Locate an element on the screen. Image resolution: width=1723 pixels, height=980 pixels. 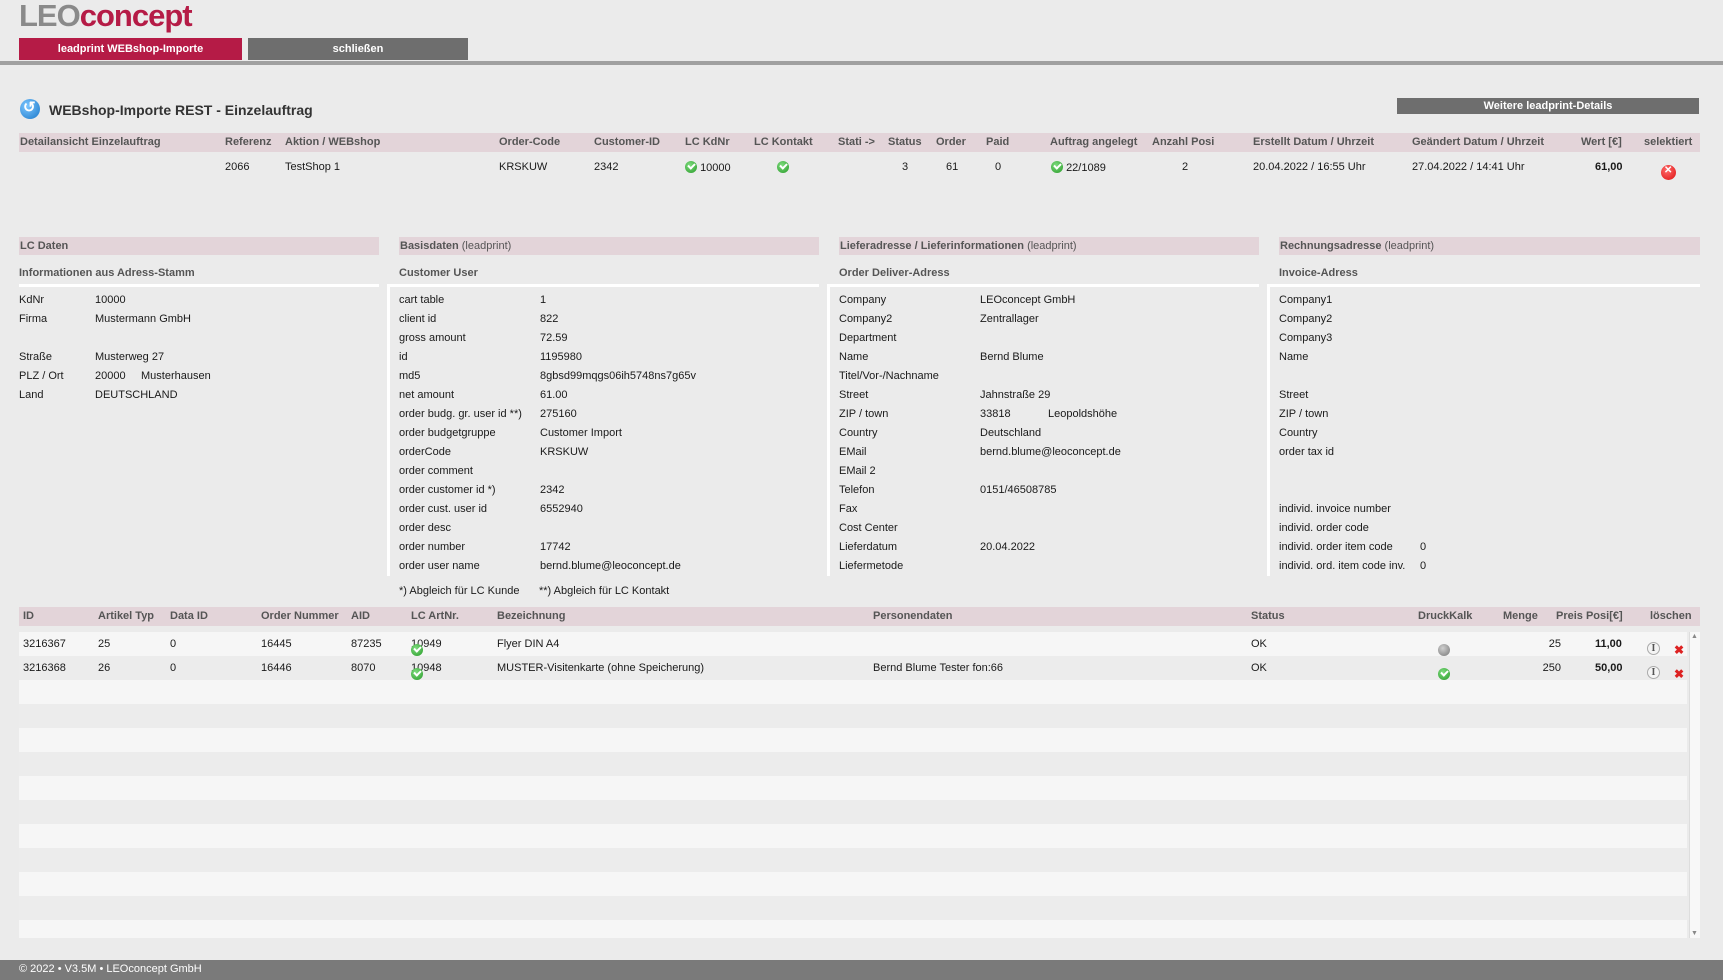
refresh-icon is located at coordinates (30, 108).